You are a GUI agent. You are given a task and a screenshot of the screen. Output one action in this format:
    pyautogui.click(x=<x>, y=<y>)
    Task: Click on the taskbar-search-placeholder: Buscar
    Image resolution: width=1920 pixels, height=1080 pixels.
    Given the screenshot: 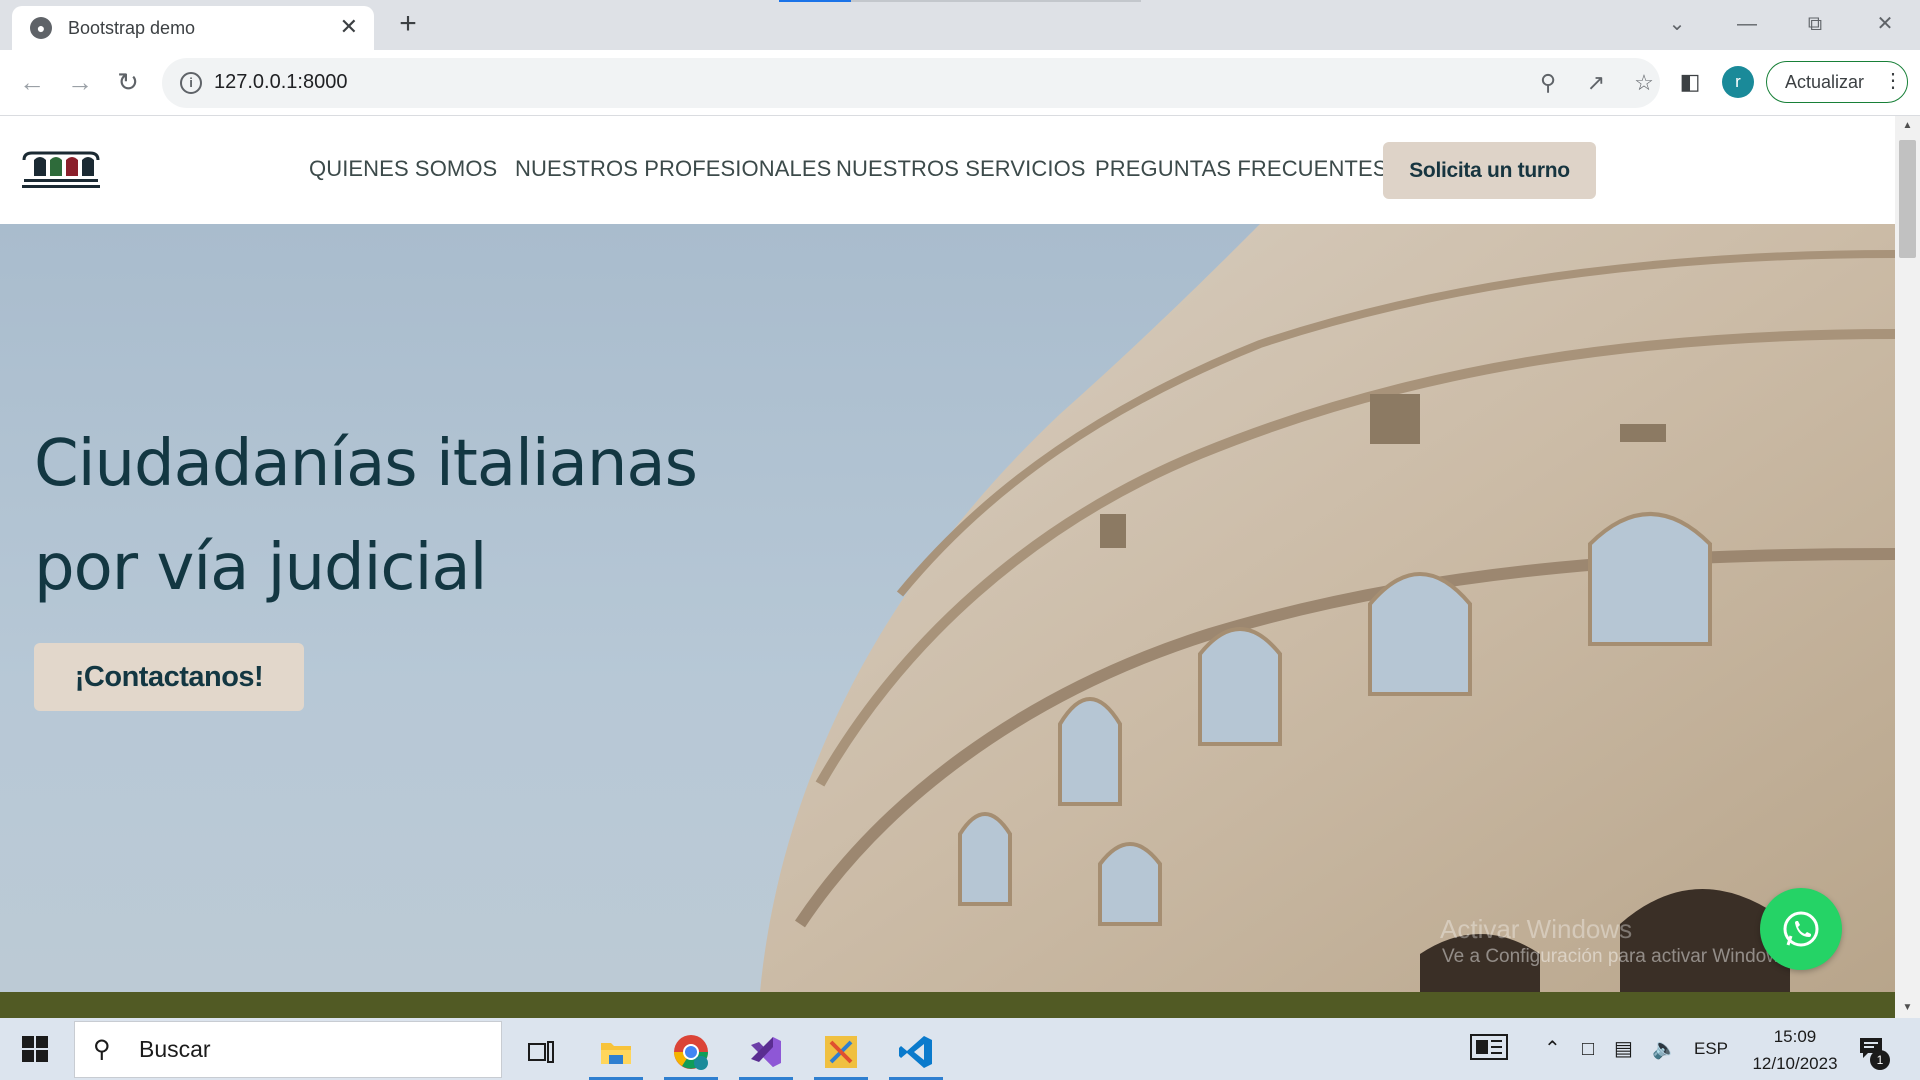 What is the action you would take?
    pyautogui.click(x=175, y=1049)
    